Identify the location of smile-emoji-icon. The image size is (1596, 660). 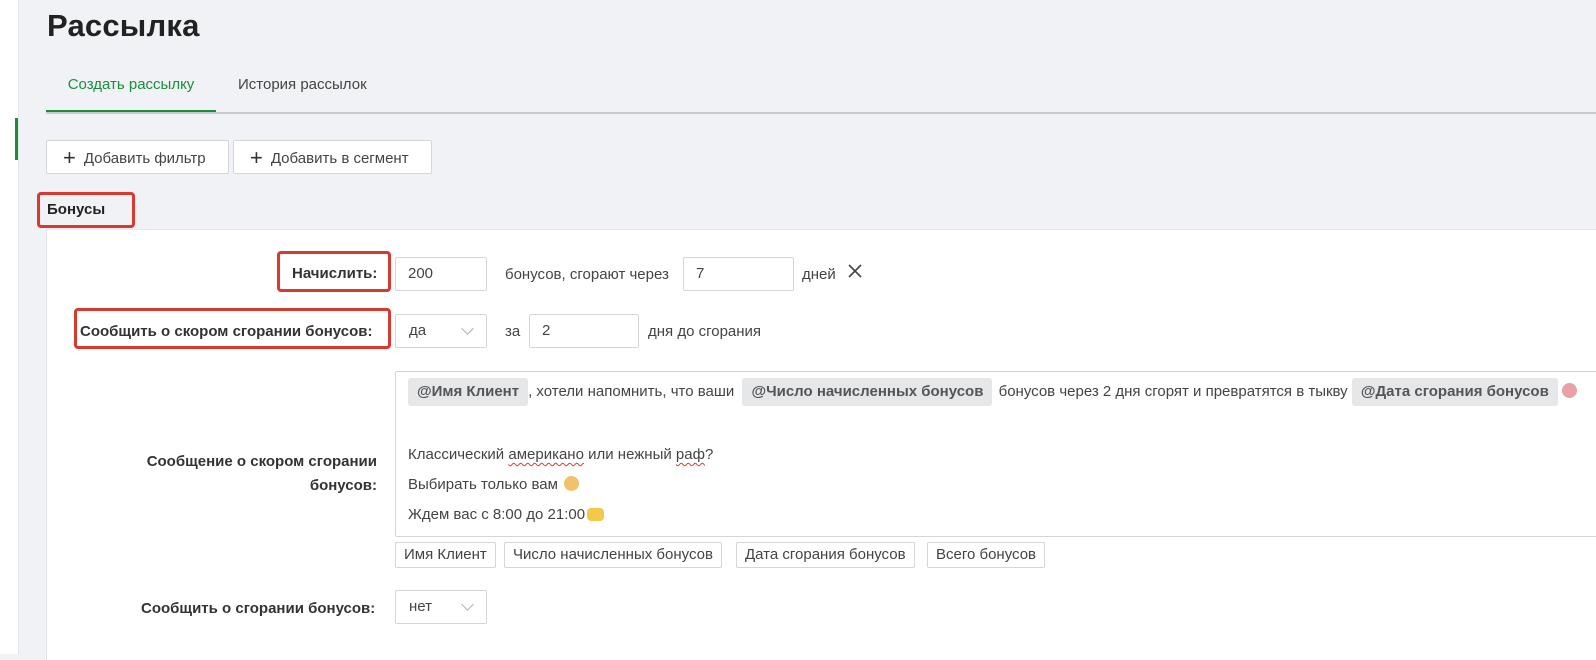
(571, 483).